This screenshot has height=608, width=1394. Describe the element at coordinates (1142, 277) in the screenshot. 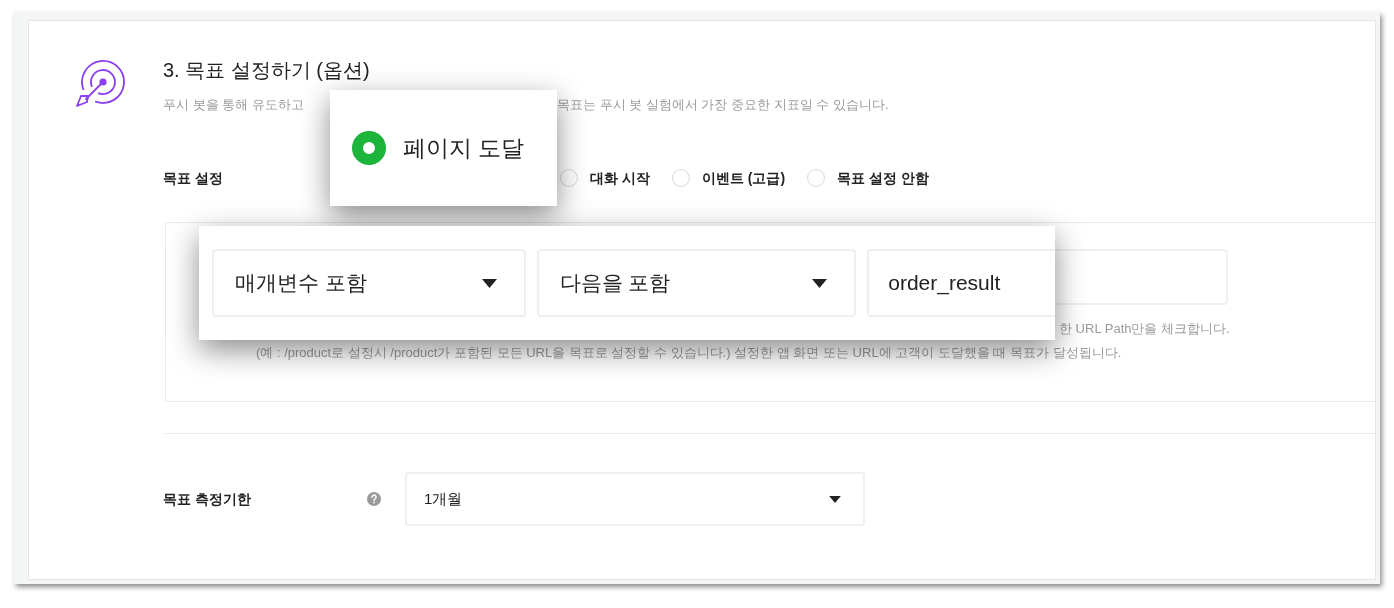

I see `input-field` at that location.